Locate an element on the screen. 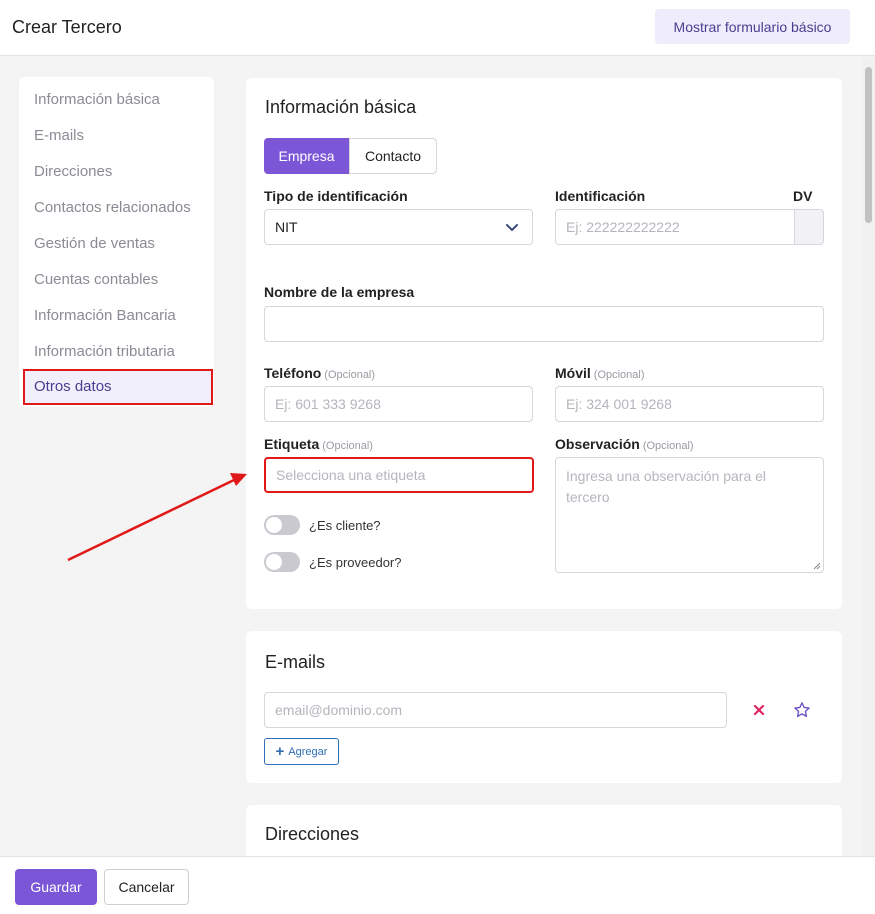 Image resolution: width=875 pixels, height=914 pixels. scrollbar-thumb is located at coordinates (868, 145).